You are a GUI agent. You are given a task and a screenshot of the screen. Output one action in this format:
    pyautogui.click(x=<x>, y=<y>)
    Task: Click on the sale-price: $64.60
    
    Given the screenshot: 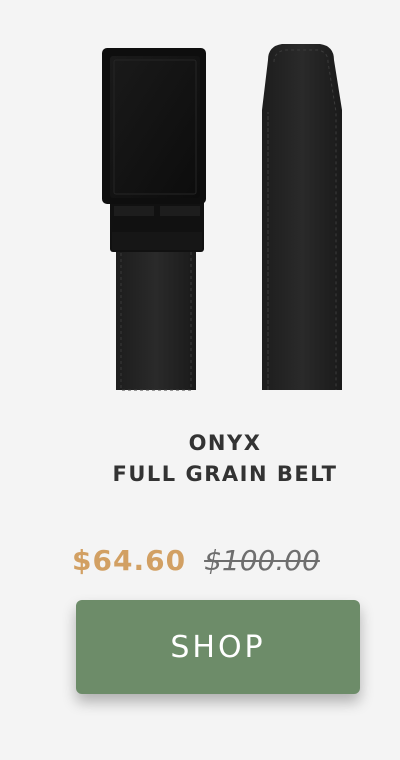 What is the action you would take?
    pyautogui.click(x=129, y=560)
    